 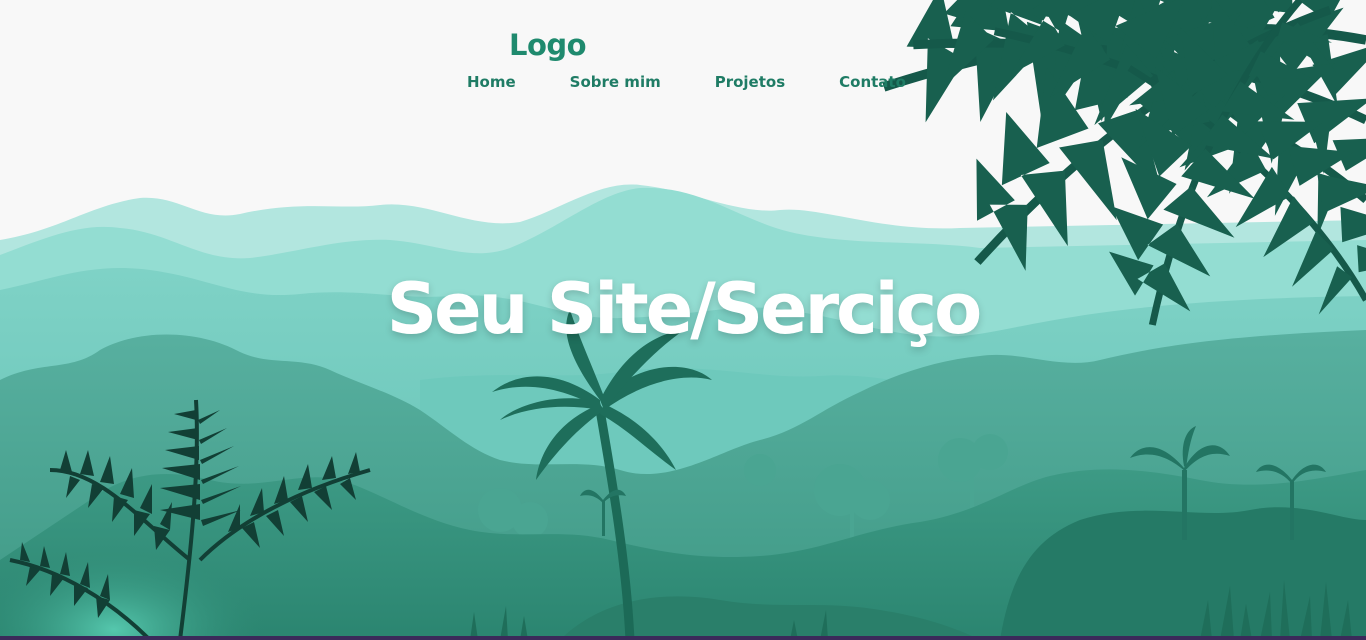 What do you see at coordinates (683, 638) in the screenshot?
I see `bottom-border` at bounding box center [683, 638].